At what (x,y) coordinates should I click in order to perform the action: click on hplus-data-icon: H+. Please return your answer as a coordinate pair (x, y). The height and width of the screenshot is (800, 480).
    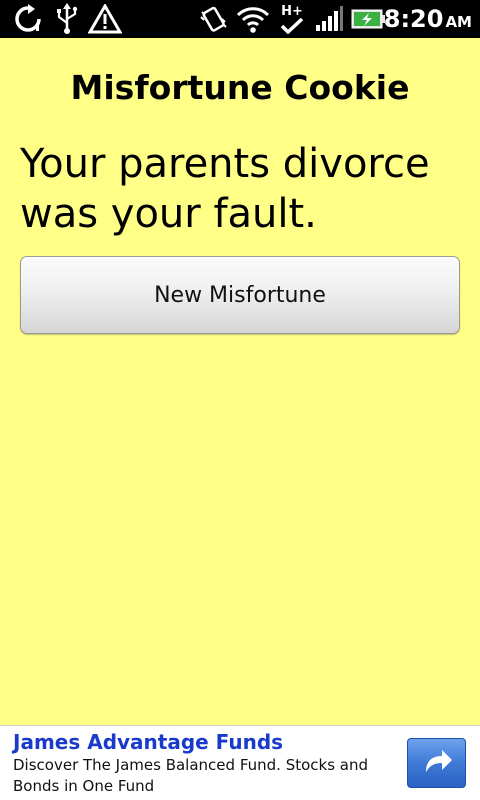
    Looking at the image, I should click on (292, 19).